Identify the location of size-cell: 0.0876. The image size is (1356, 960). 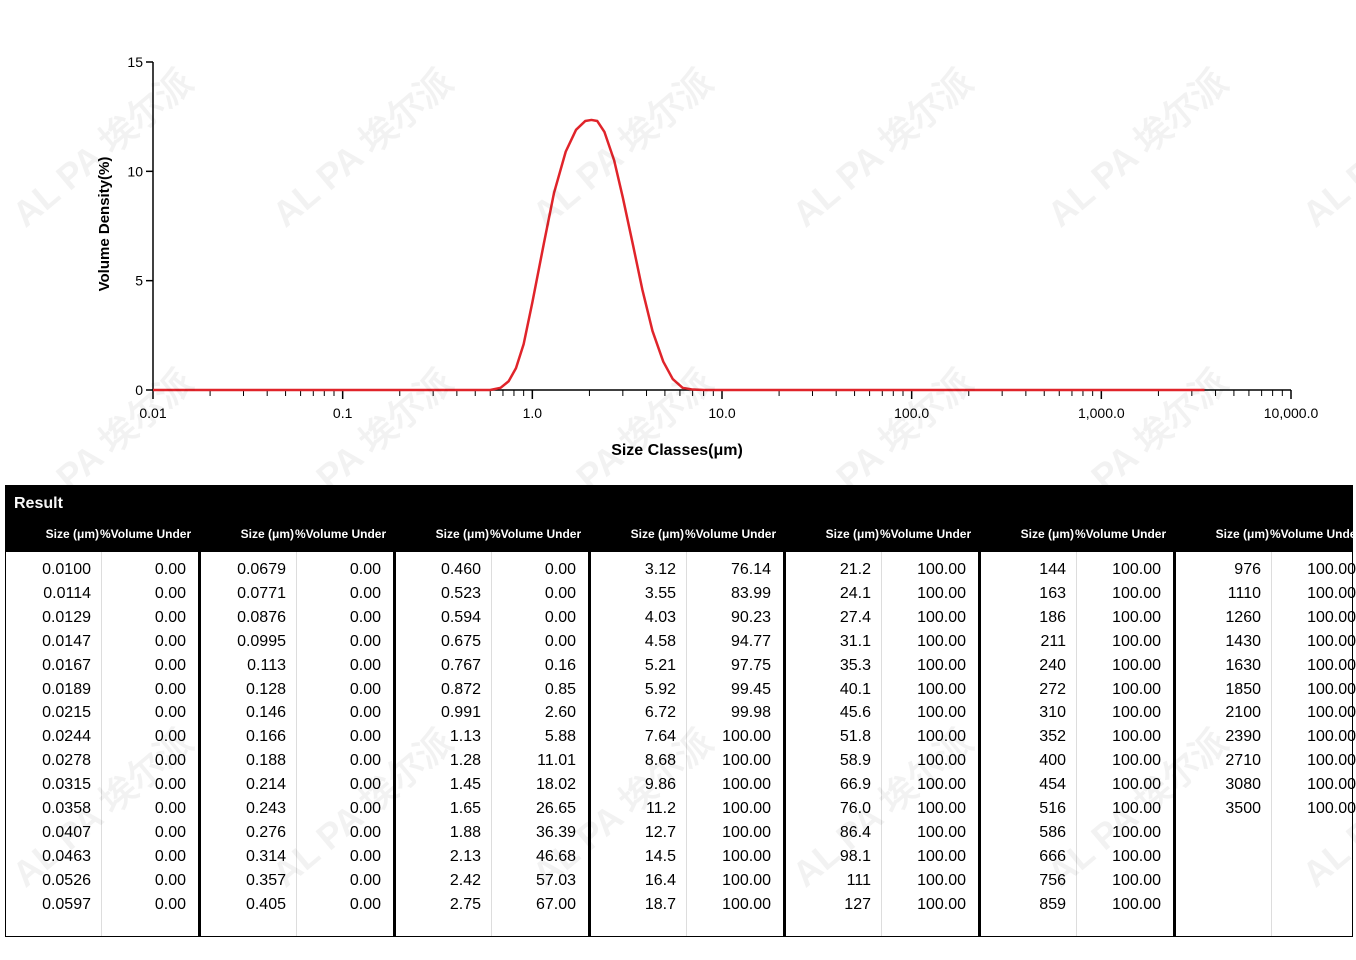
(261, 617).